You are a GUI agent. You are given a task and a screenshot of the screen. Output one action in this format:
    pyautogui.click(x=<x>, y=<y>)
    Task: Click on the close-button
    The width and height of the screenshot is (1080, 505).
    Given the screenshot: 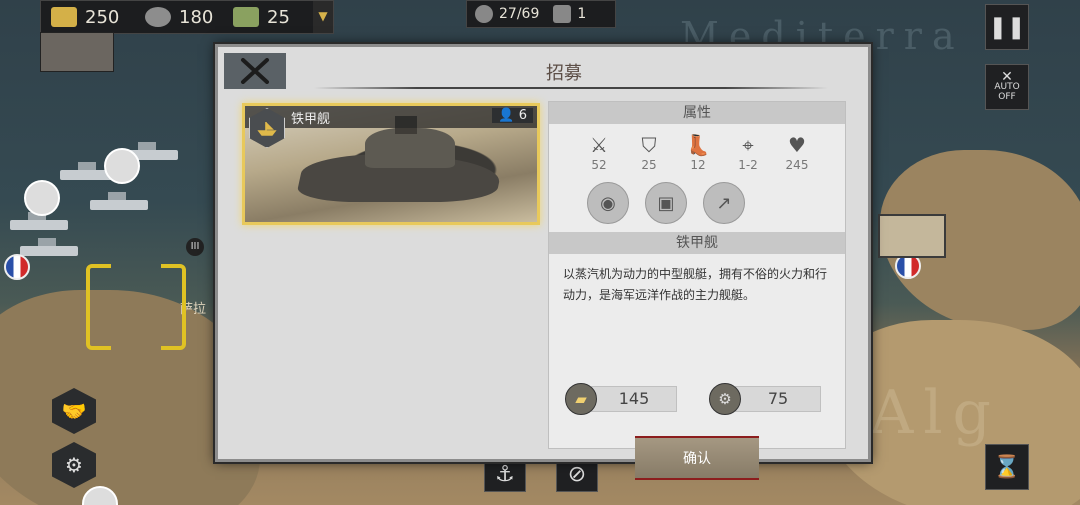 What is the action you would take?
    pyautogui.click(x=255, y=71)
    